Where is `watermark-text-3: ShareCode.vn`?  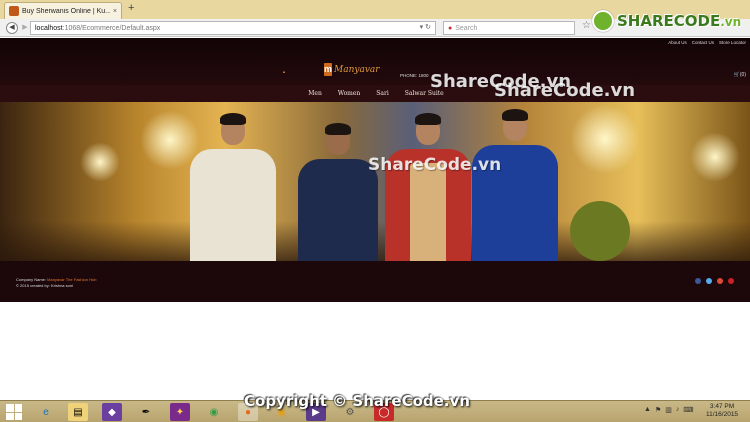 watermark-text-3: ShareCode.vn is located at coordinates (435, 165).